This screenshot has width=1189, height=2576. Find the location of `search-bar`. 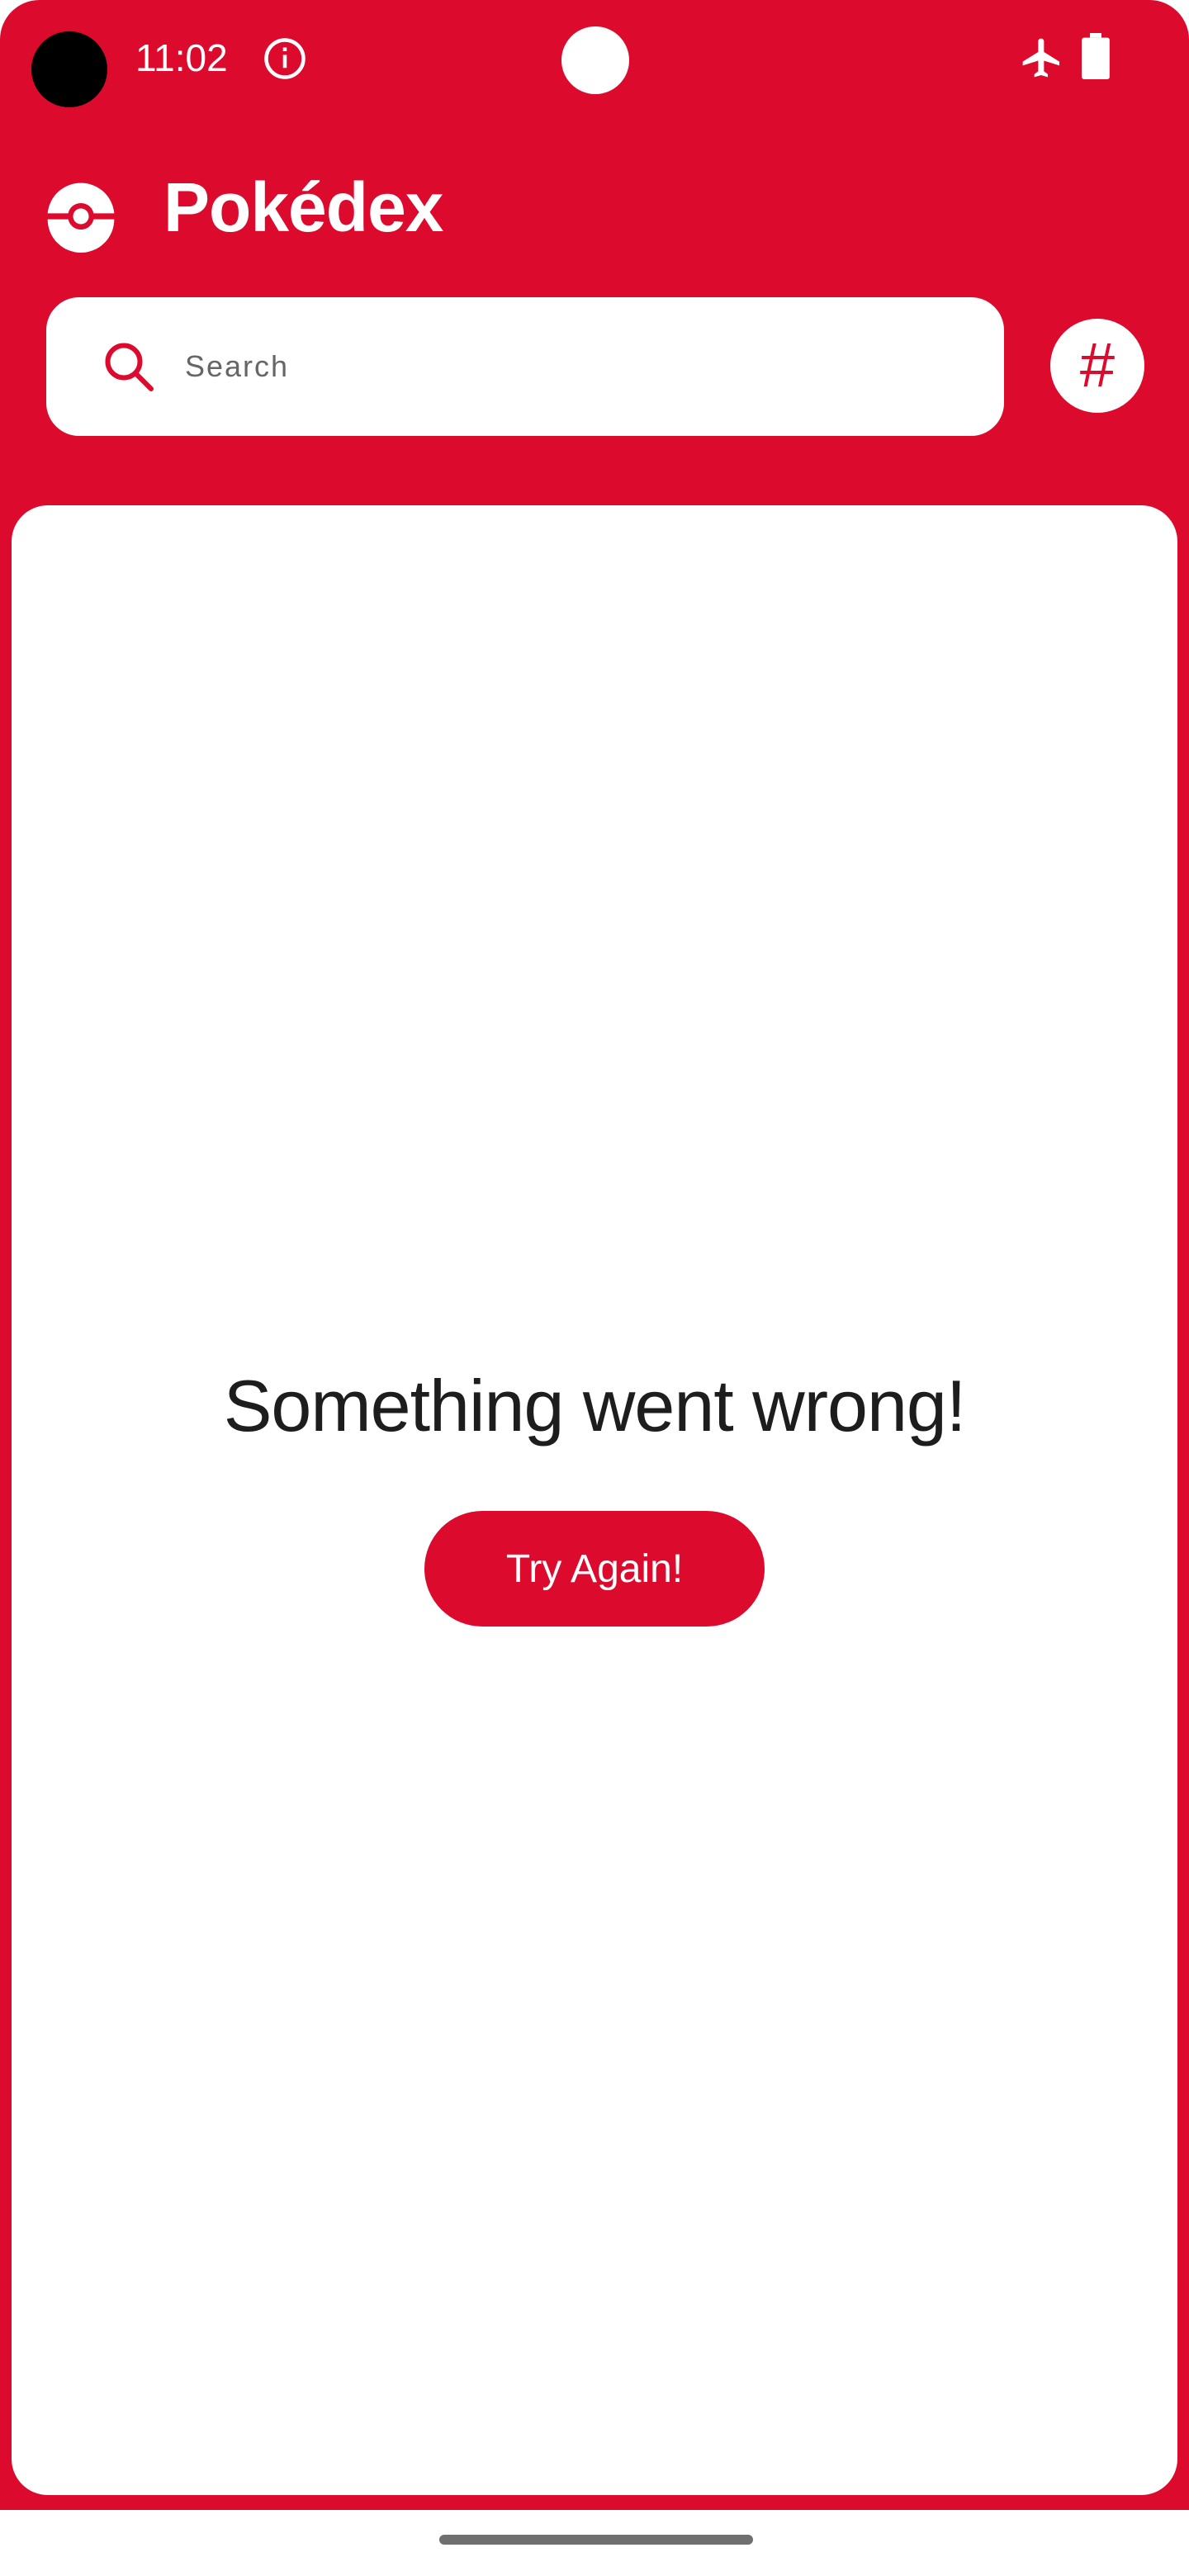

search-bar is located at coordinates (525, 366).